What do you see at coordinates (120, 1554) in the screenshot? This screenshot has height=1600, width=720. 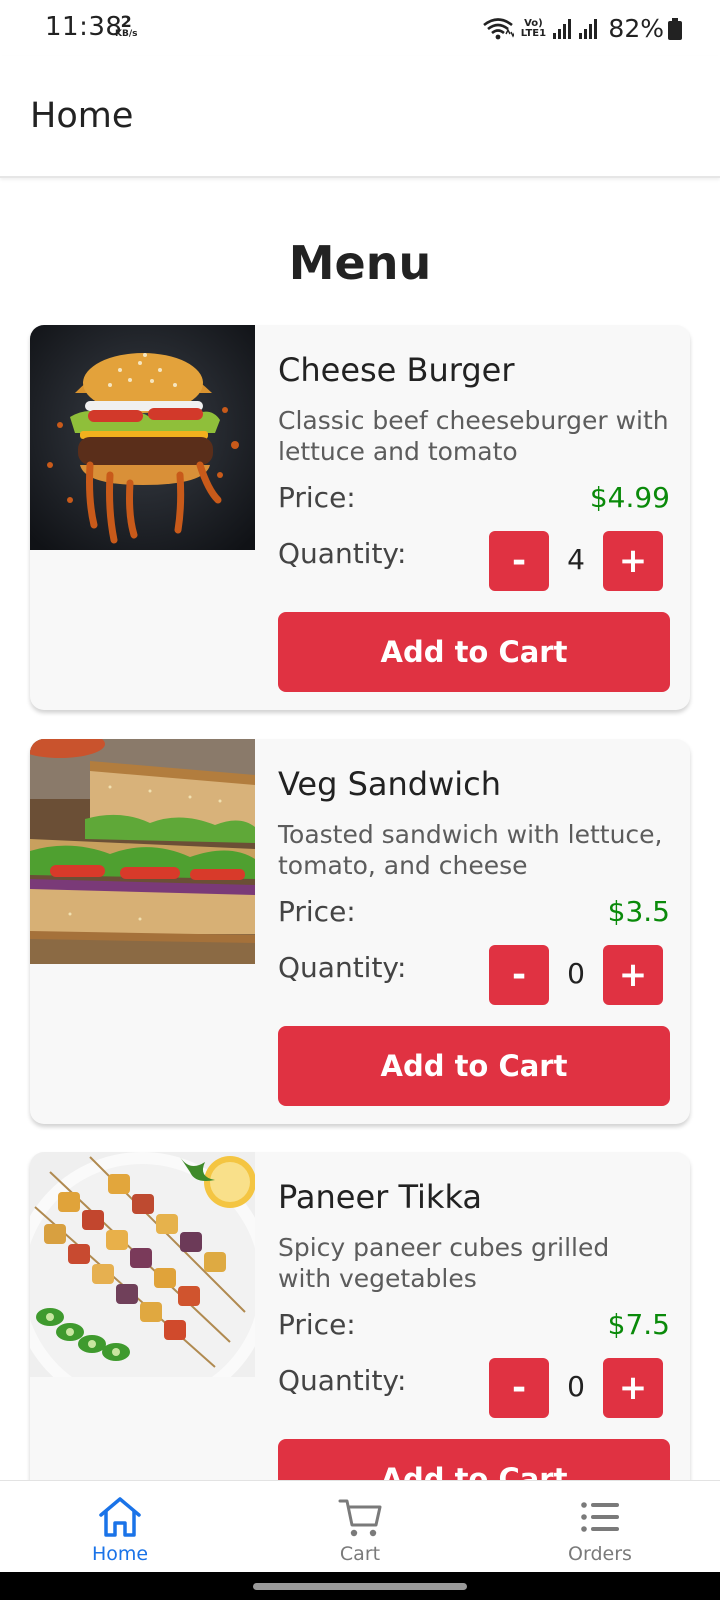 I see `nav-label-home: Home` at bounding box center [120, 1554].